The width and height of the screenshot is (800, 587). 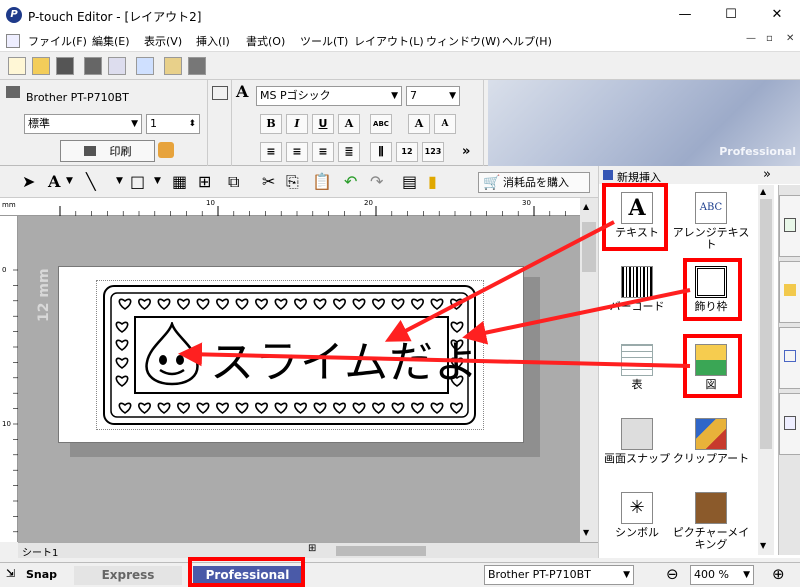 What do you see at coordinates (789, 358) in the screenshot?
I see `tab-objects` at bounding box center [789, 358].